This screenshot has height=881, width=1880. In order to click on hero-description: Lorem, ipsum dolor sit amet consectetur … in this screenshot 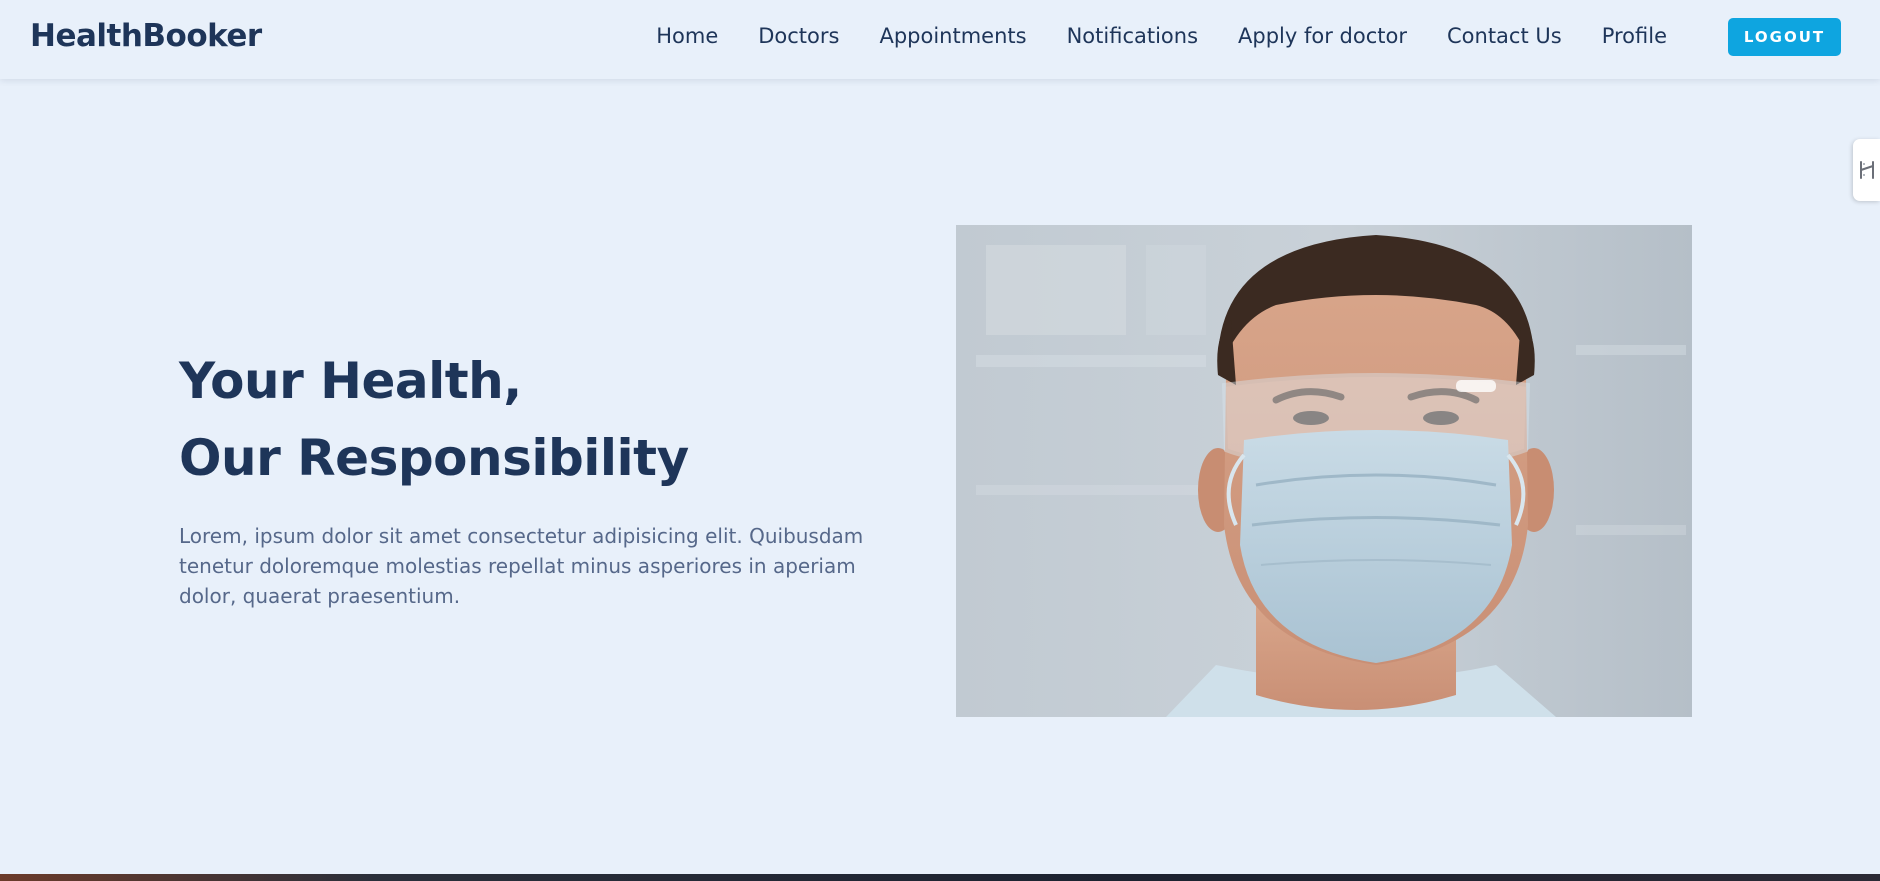, I will do `click(521, 566)`.